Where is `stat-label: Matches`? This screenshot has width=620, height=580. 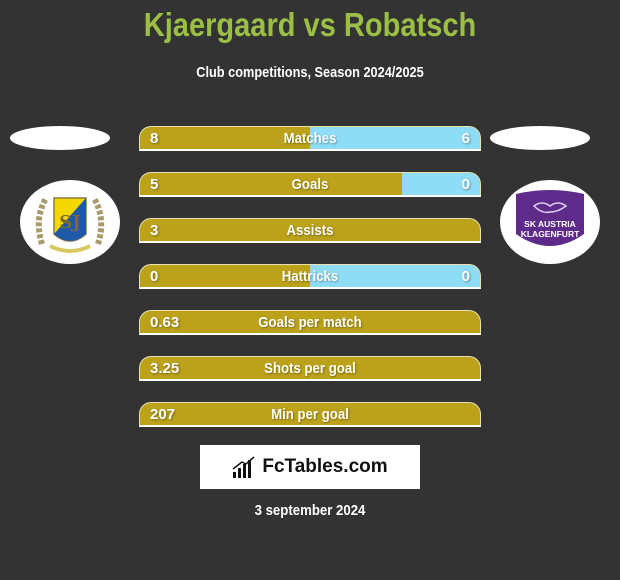 stat-label: Matches is located at coordinates (310, 138).